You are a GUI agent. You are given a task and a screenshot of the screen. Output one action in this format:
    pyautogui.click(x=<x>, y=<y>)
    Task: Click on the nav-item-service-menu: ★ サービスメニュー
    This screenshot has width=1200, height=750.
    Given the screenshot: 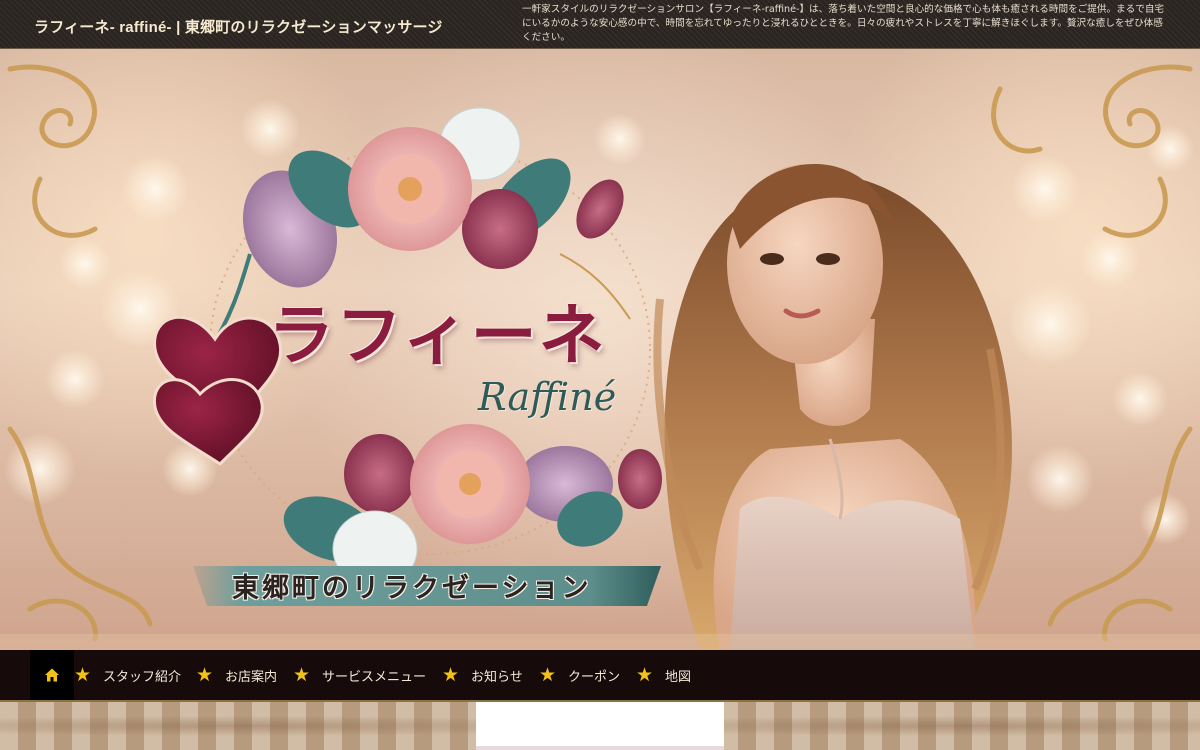 What is the action you would take?
    pyautogui.click(x=359, y=675)
    